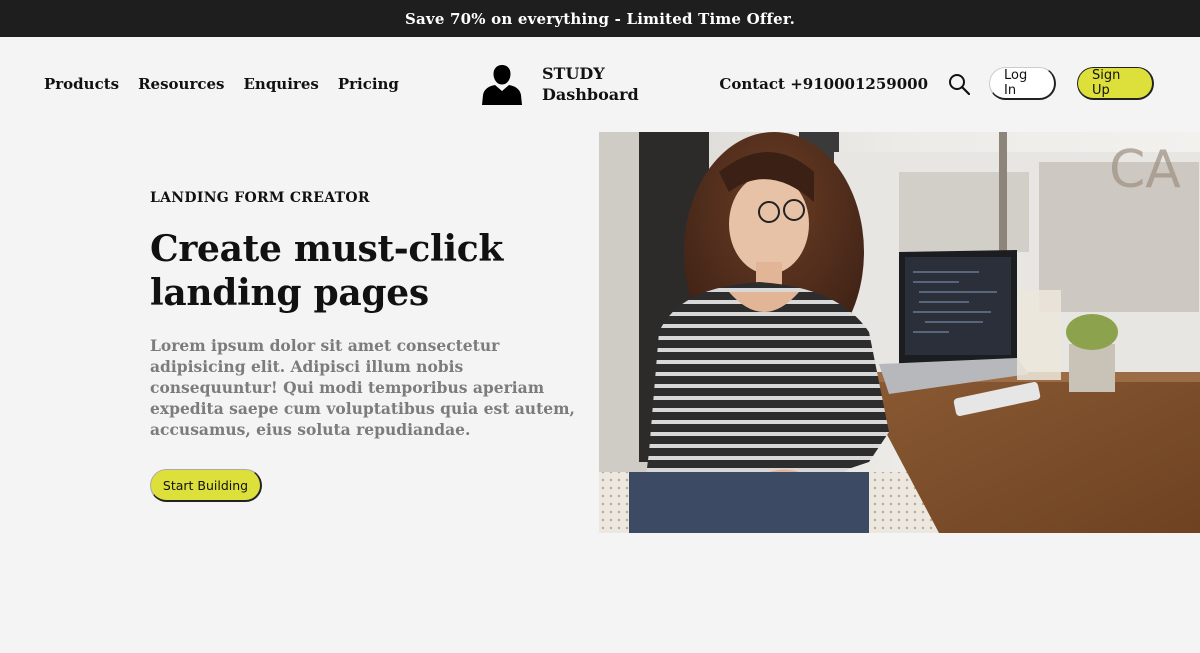 The width and height of the screenshot is (1200, 653). Describe the element at coordinates (260, 198) in the screenshot. I see `hero-eyebrow: LANDING FORM CREATOR` at that location.